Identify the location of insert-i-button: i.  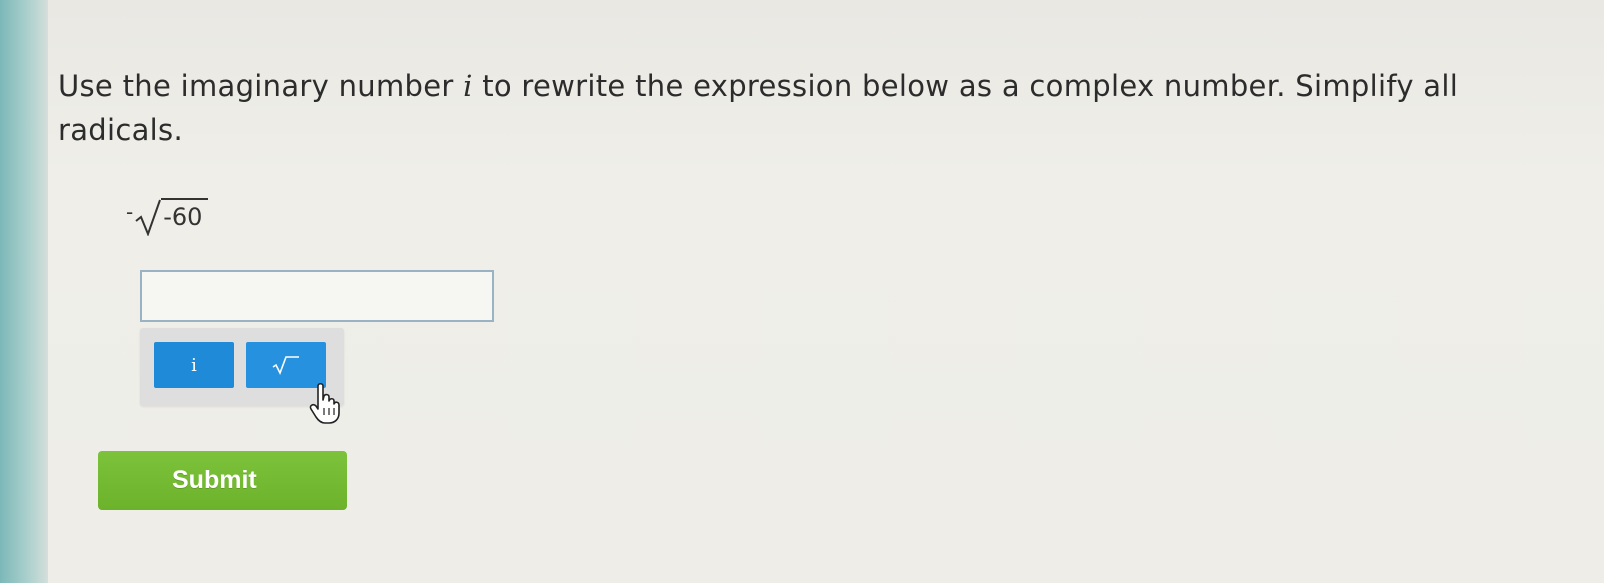
(194, 365).